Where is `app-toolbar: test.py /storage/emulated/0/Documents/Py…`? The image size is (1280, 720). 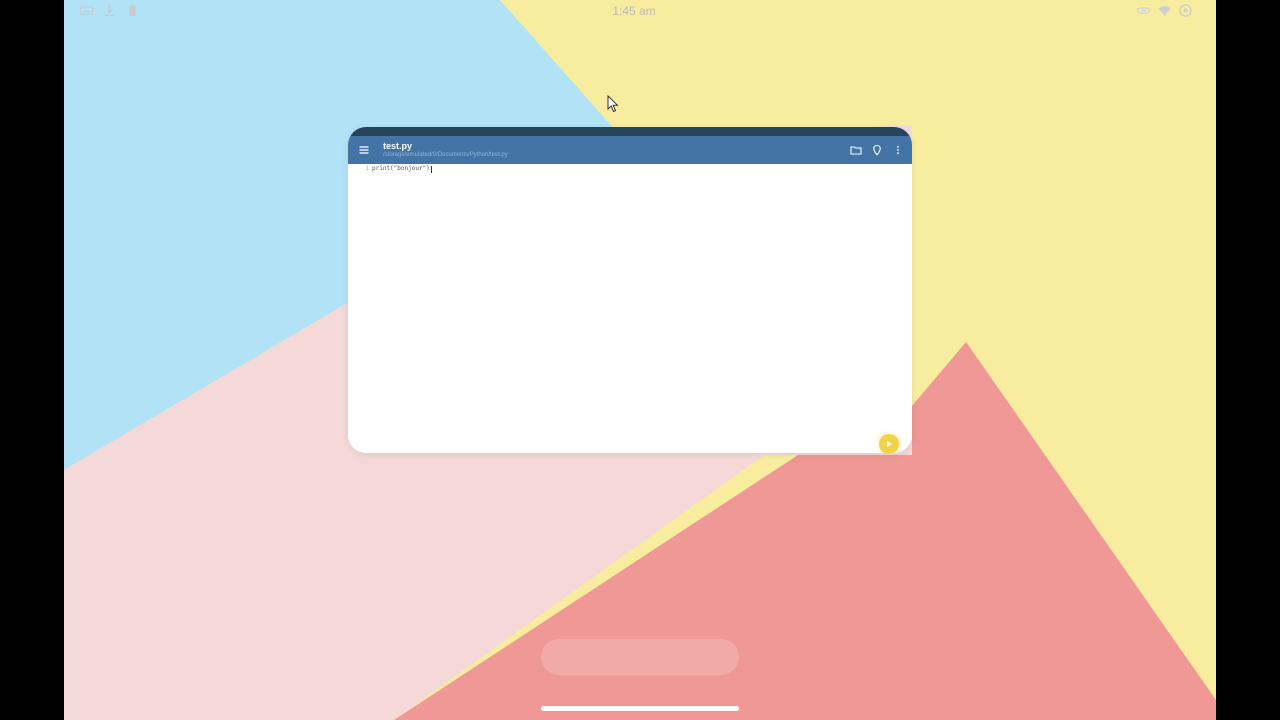 app-toolbar: test.py /storage/emulated/0/Documents/Py… is located at coordinates (630, 150).